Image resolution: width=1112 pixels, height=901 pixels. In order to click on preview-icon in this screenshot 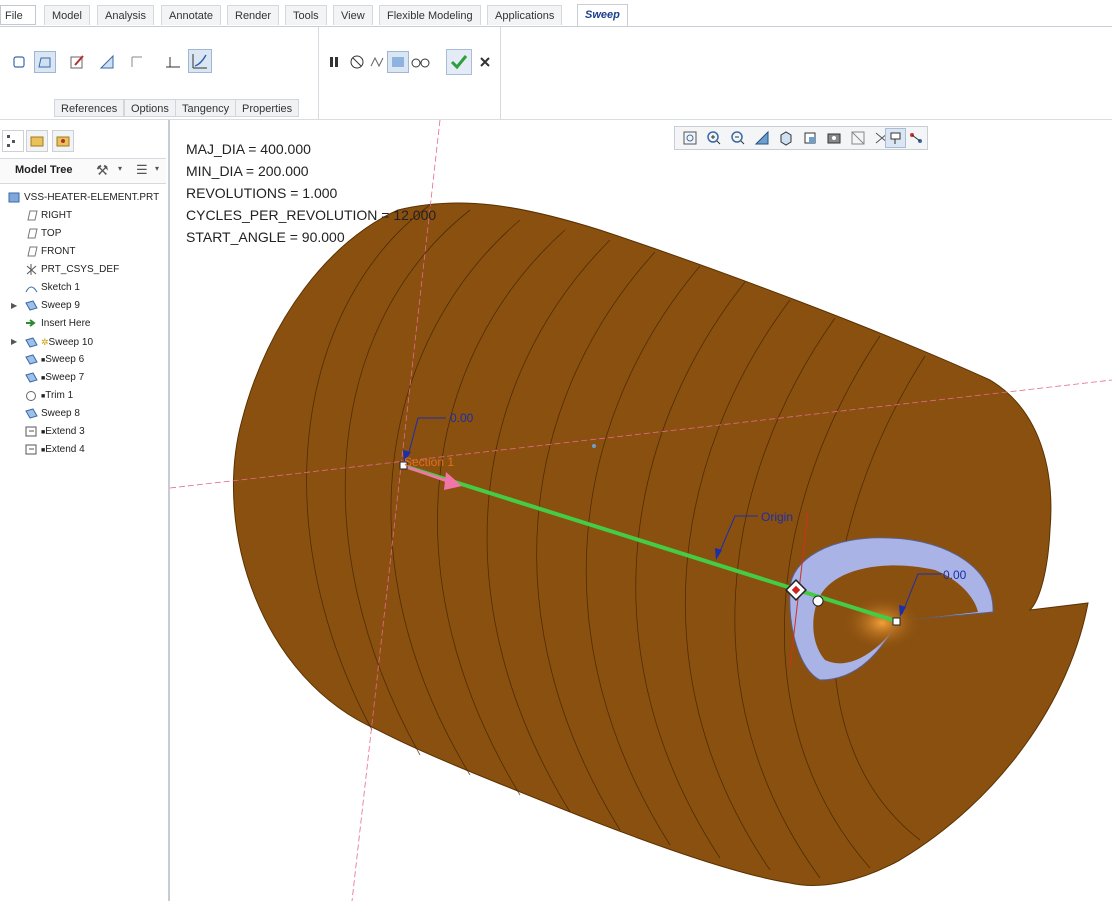, I will do `click(377, 62)`.